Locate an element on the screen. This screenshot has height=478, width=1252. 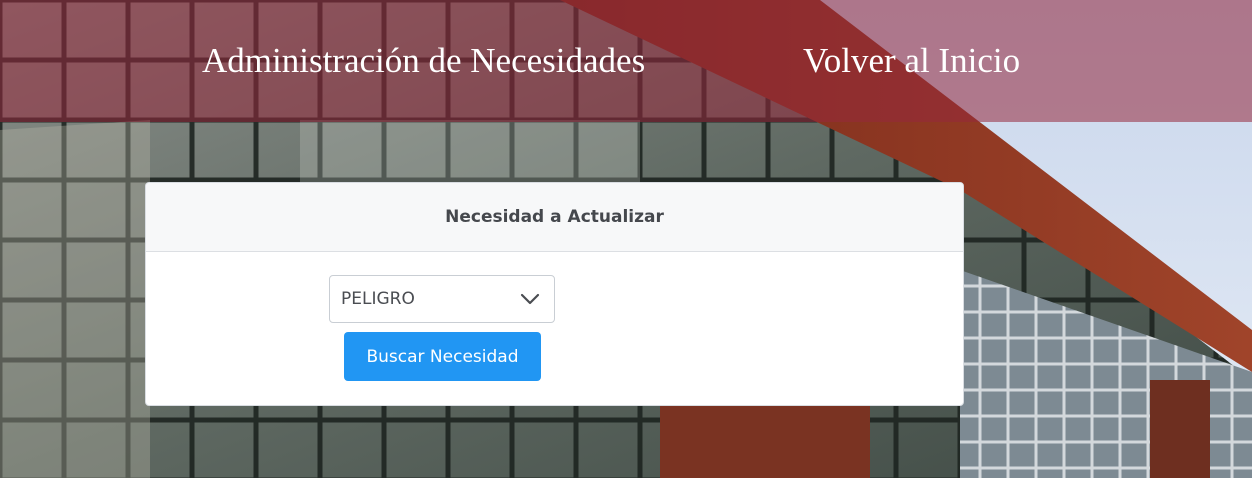
need-select-dropdown: PELIGRO is located at coordinates (442, 299).